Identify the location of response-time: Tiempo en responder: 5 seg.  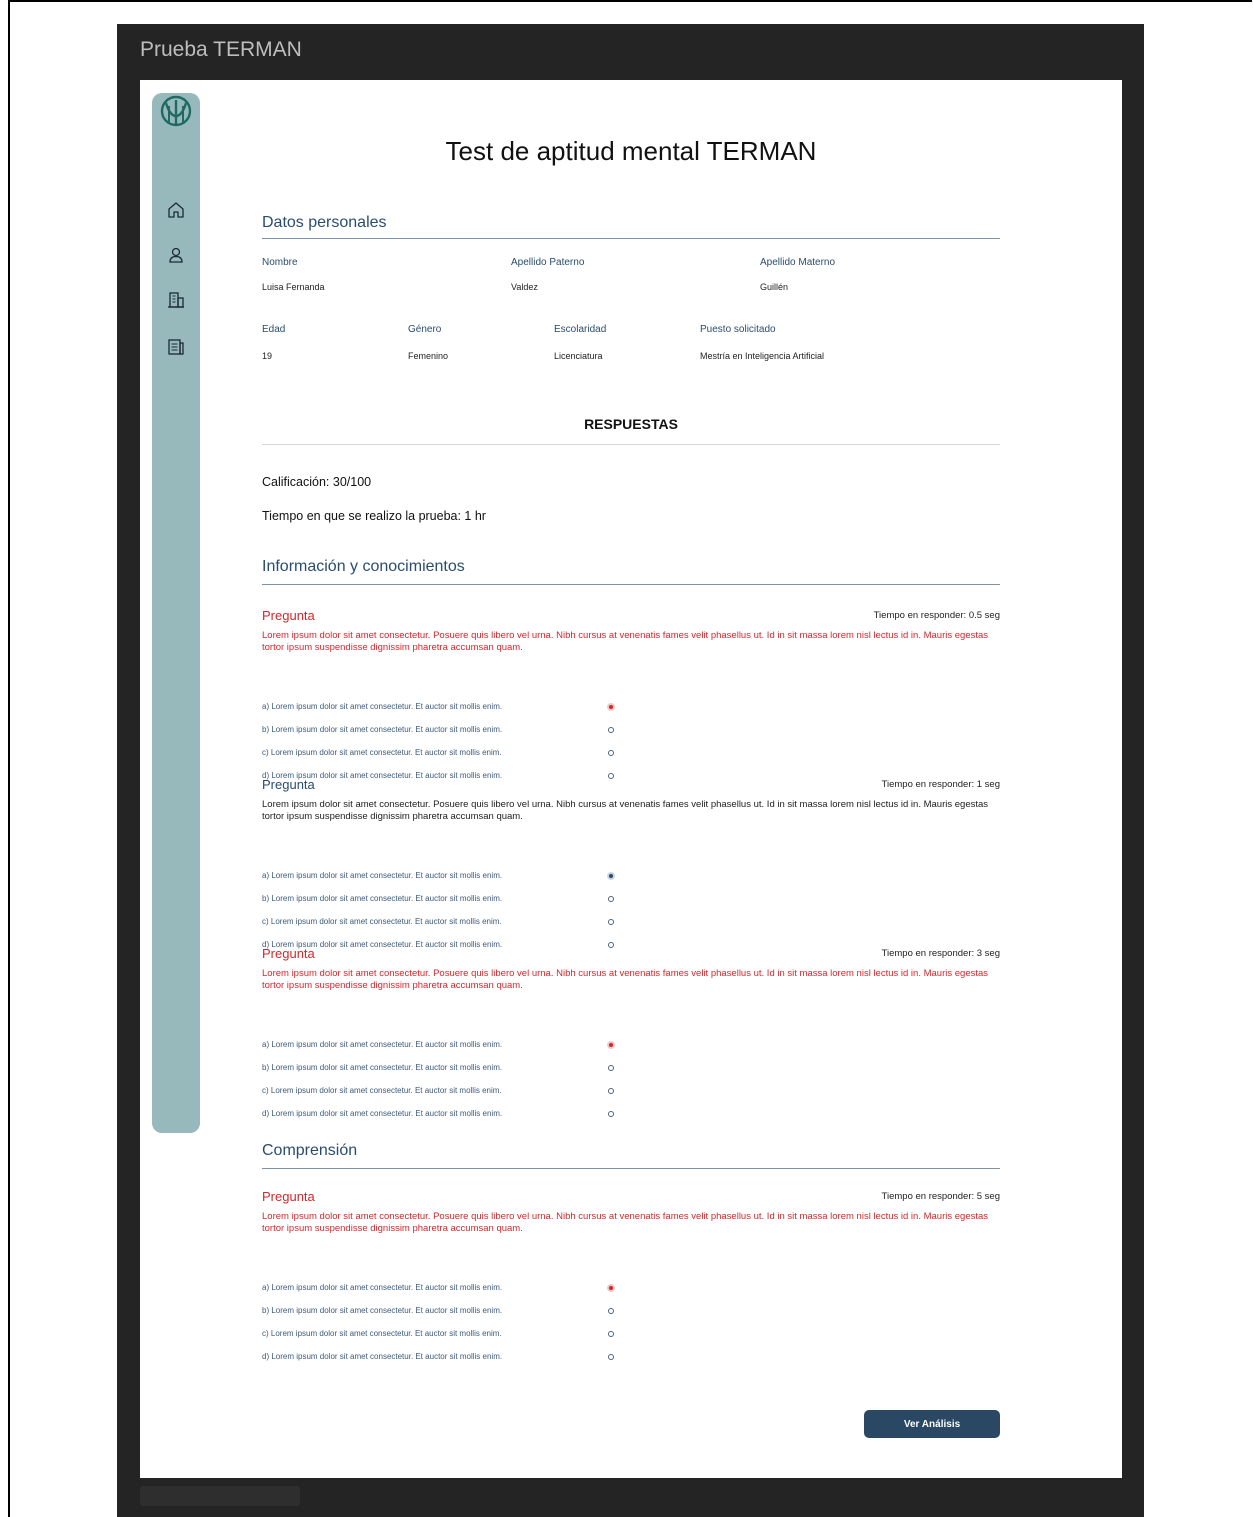
(940, 1196).